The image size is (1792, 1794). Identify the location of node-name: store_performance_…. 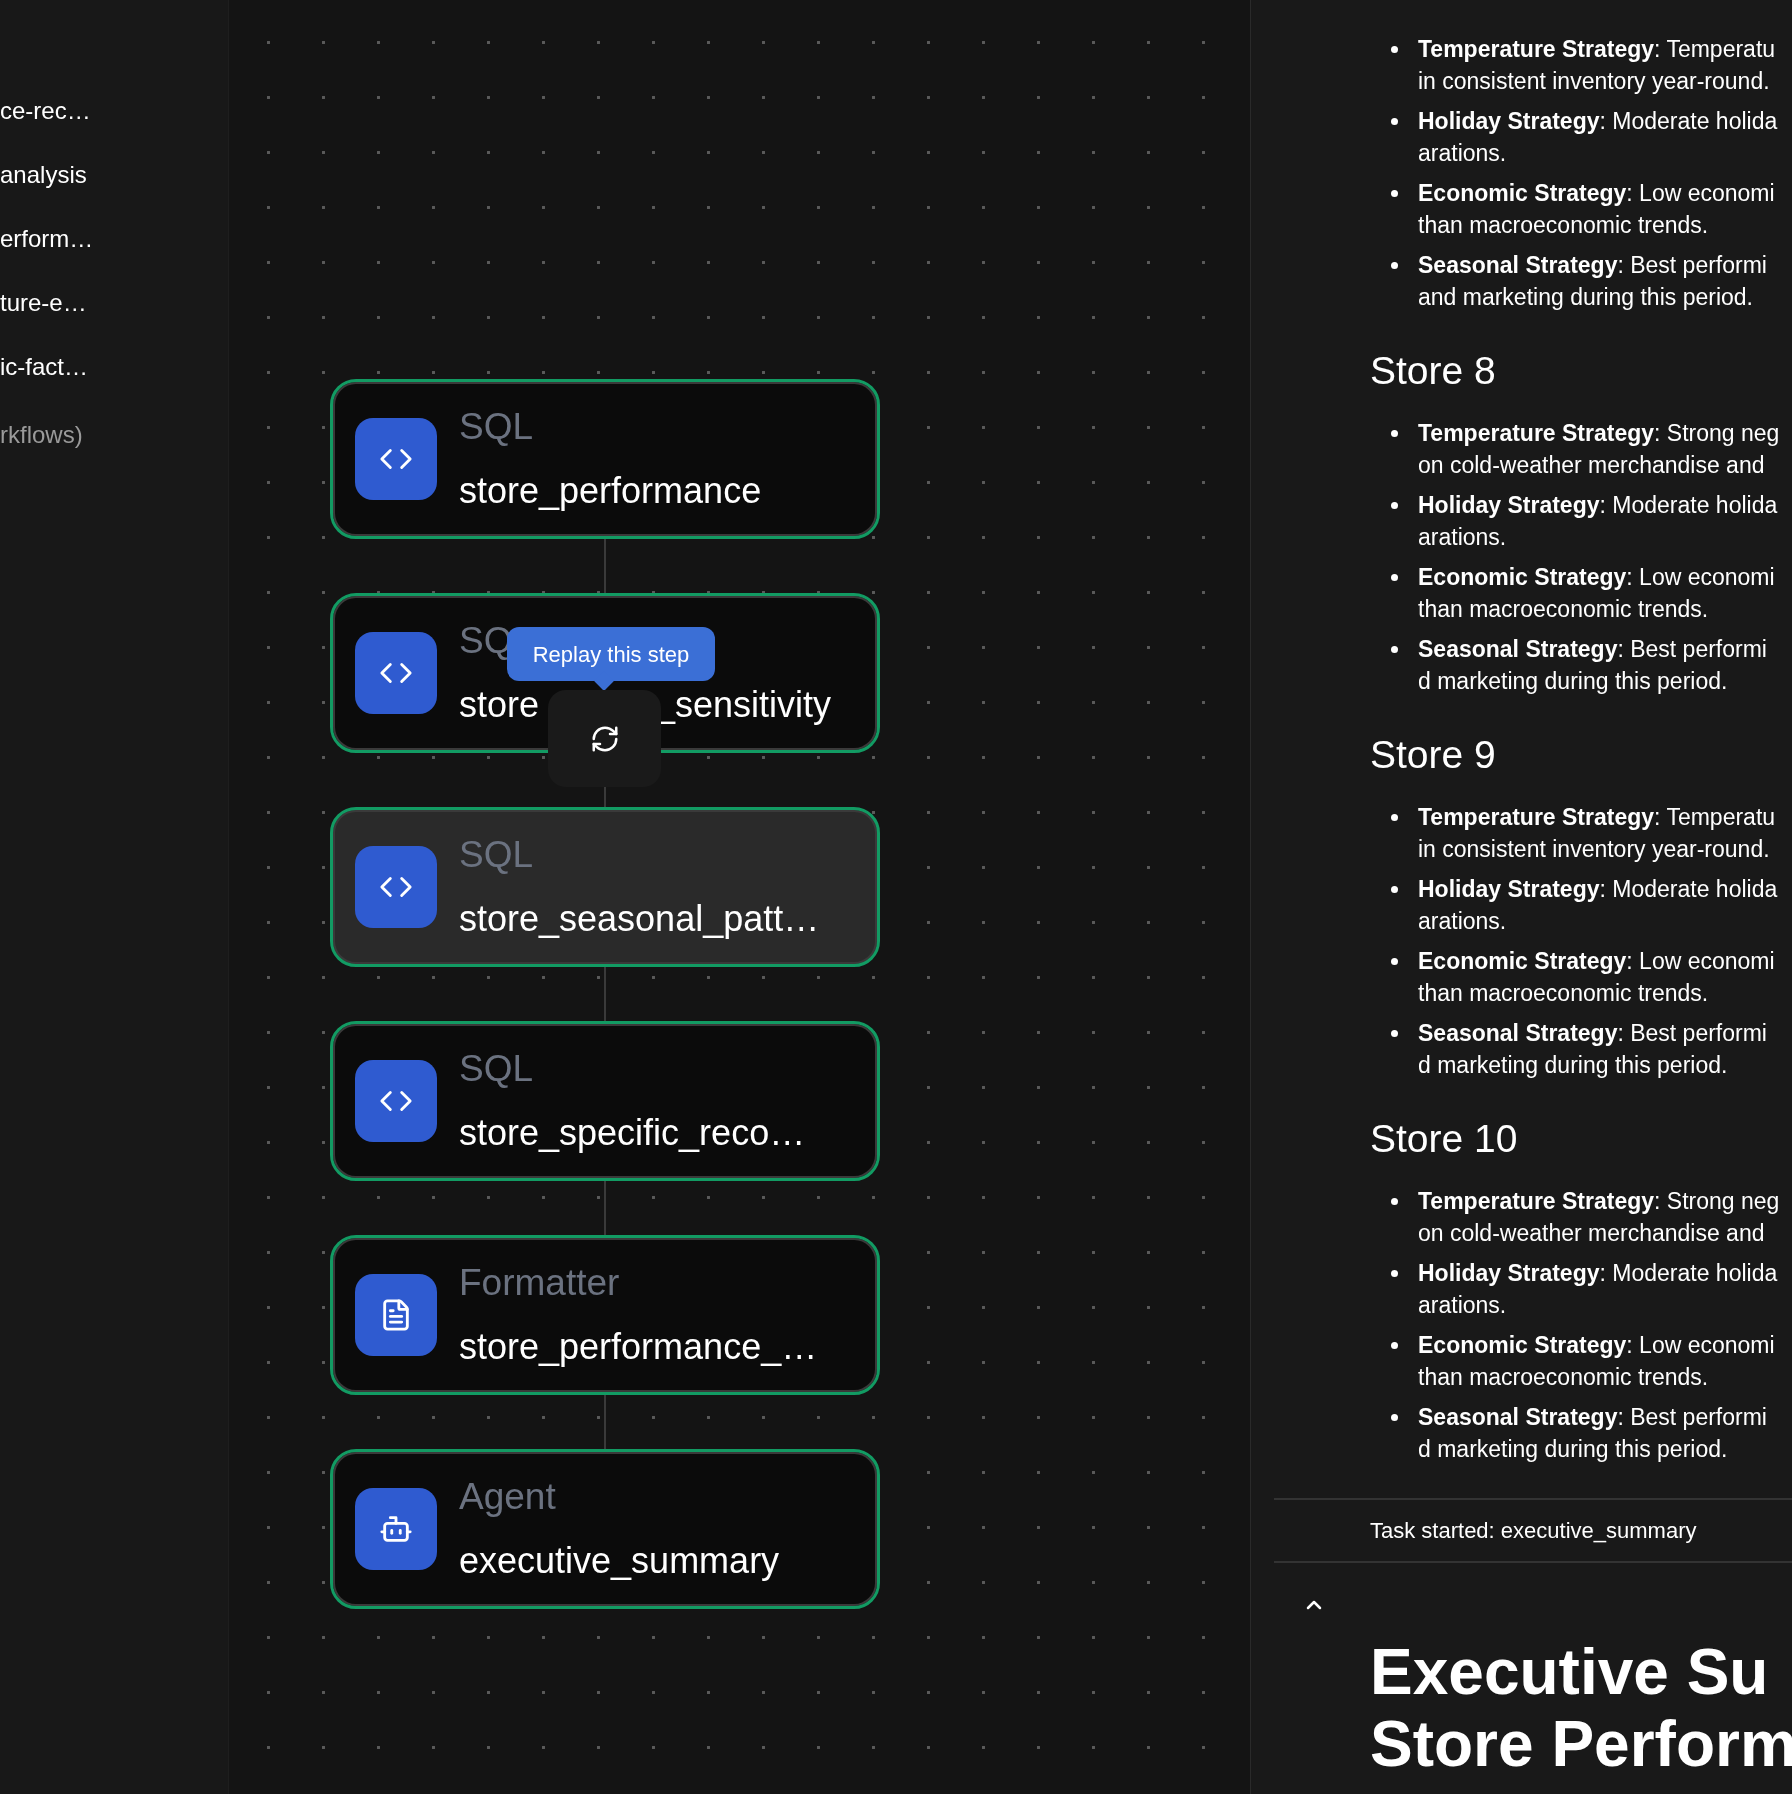
(638, 1347).